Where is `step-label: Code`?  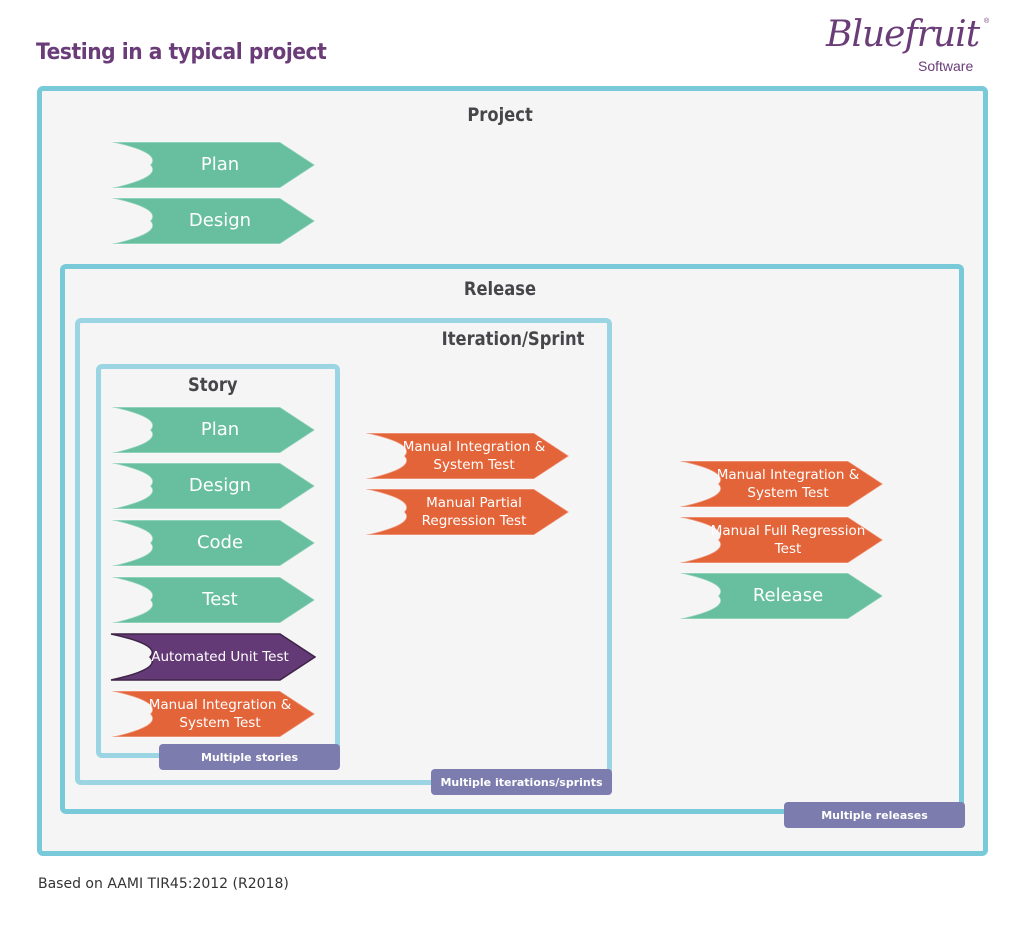
step-label: Code is located at coordinates (220, 542).